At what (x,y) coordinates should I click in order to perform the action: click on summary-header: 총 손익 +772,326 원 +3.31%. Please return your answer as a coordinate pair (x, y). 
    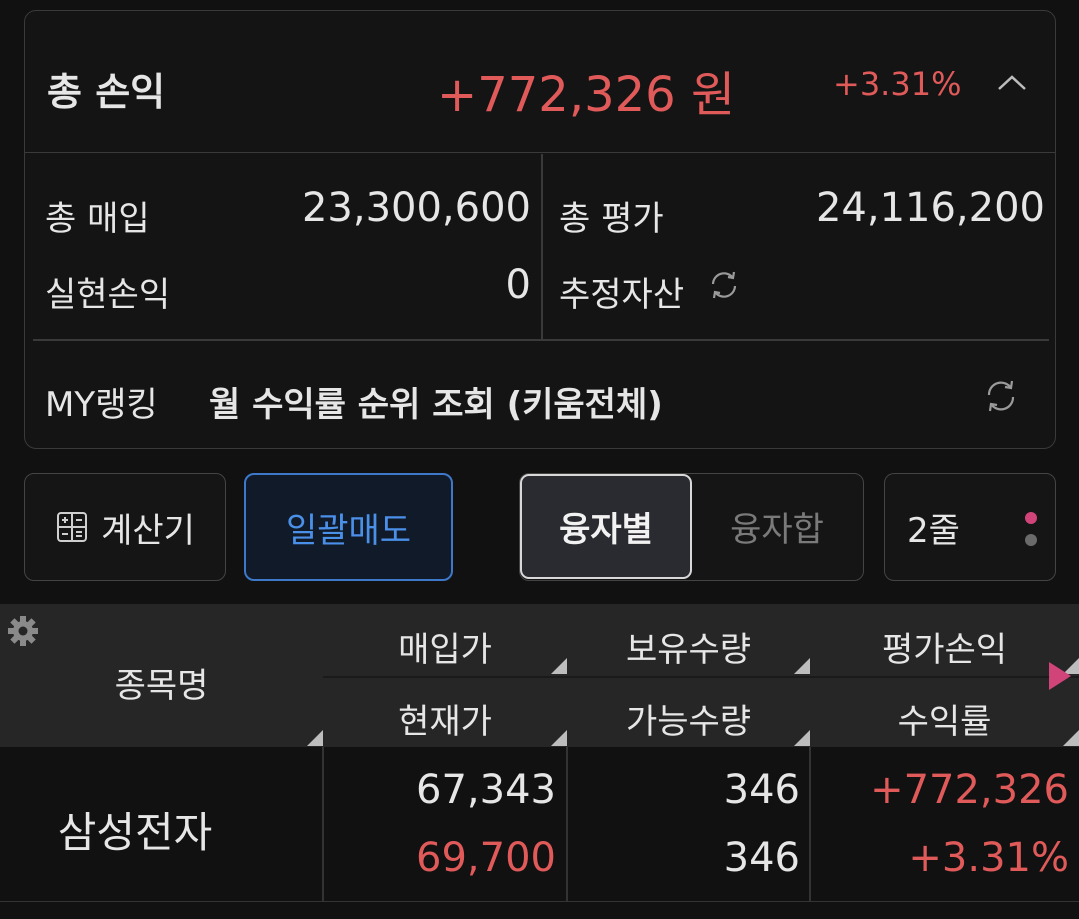
    Looking at the image, I should click on (540, 82).